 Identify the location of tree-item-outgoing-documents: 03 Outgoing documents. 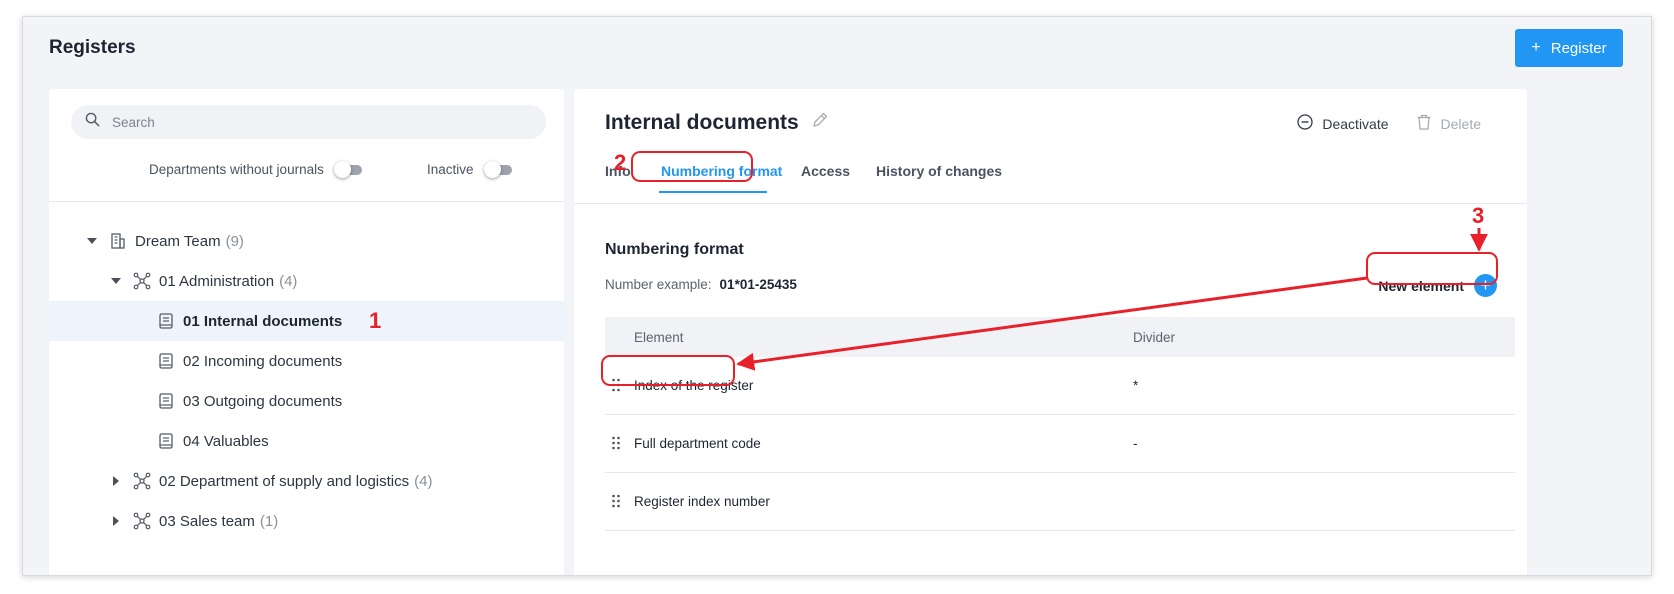
(306, 401).